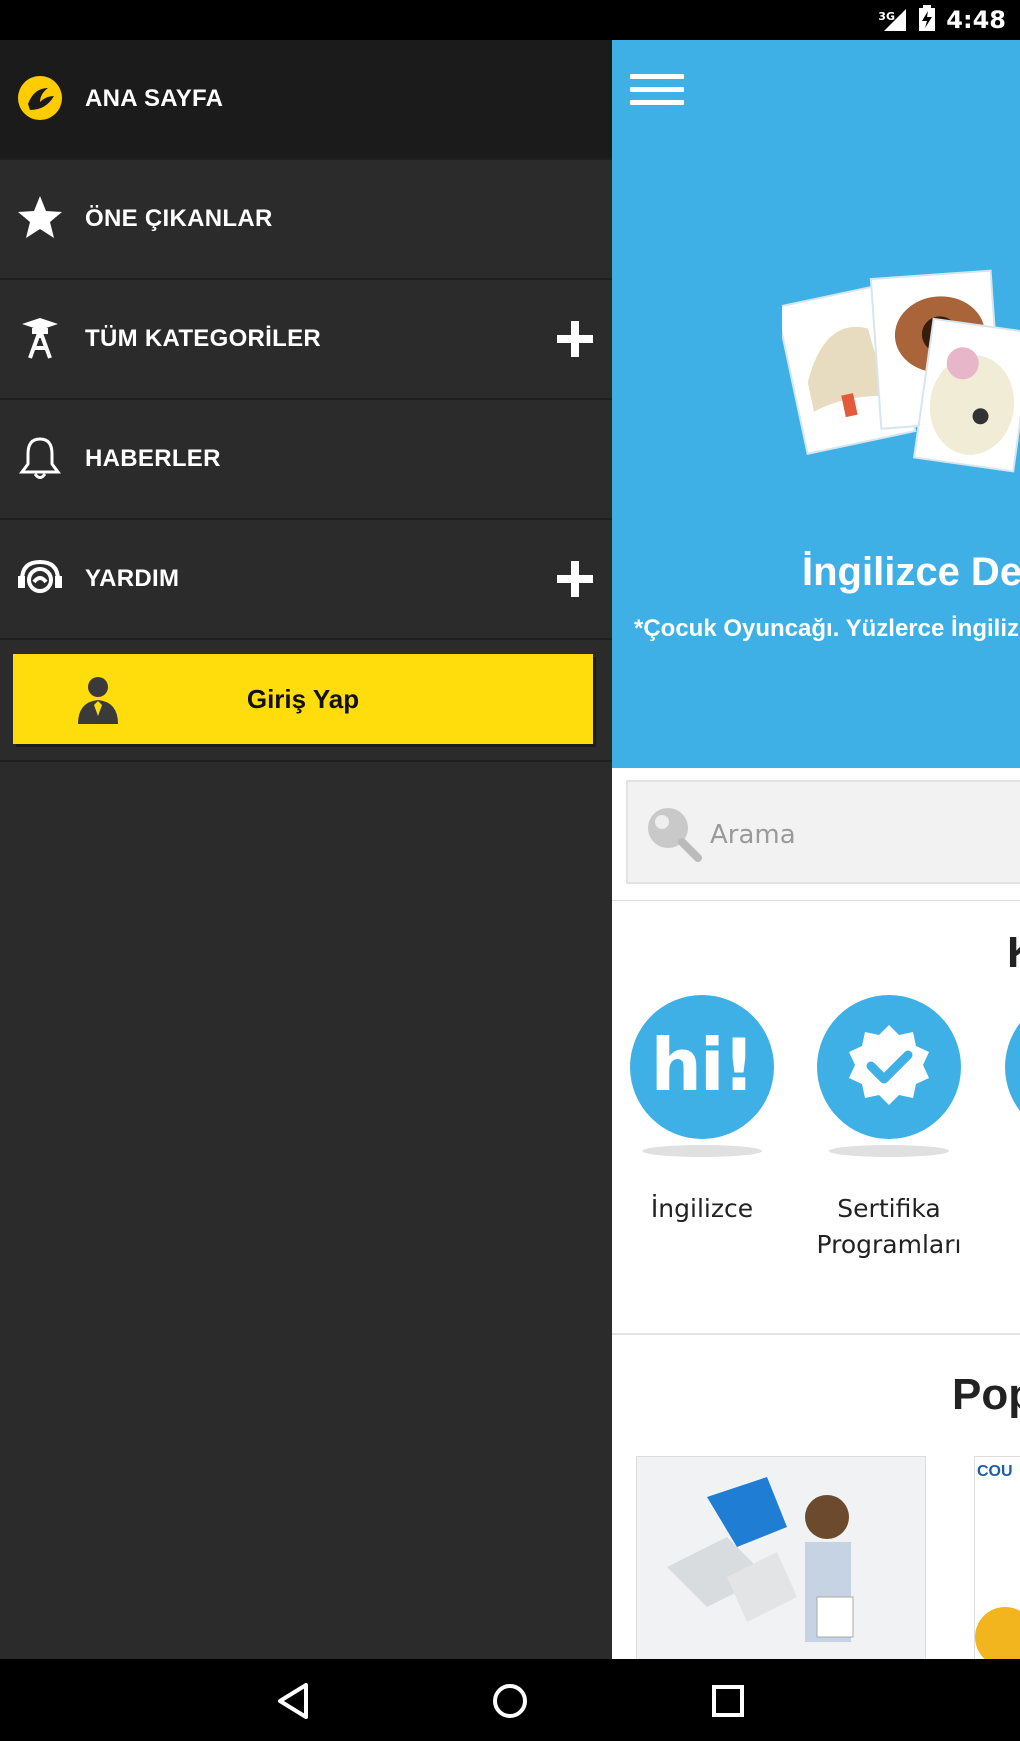  I want to click on search-icon, so click(675, 835).